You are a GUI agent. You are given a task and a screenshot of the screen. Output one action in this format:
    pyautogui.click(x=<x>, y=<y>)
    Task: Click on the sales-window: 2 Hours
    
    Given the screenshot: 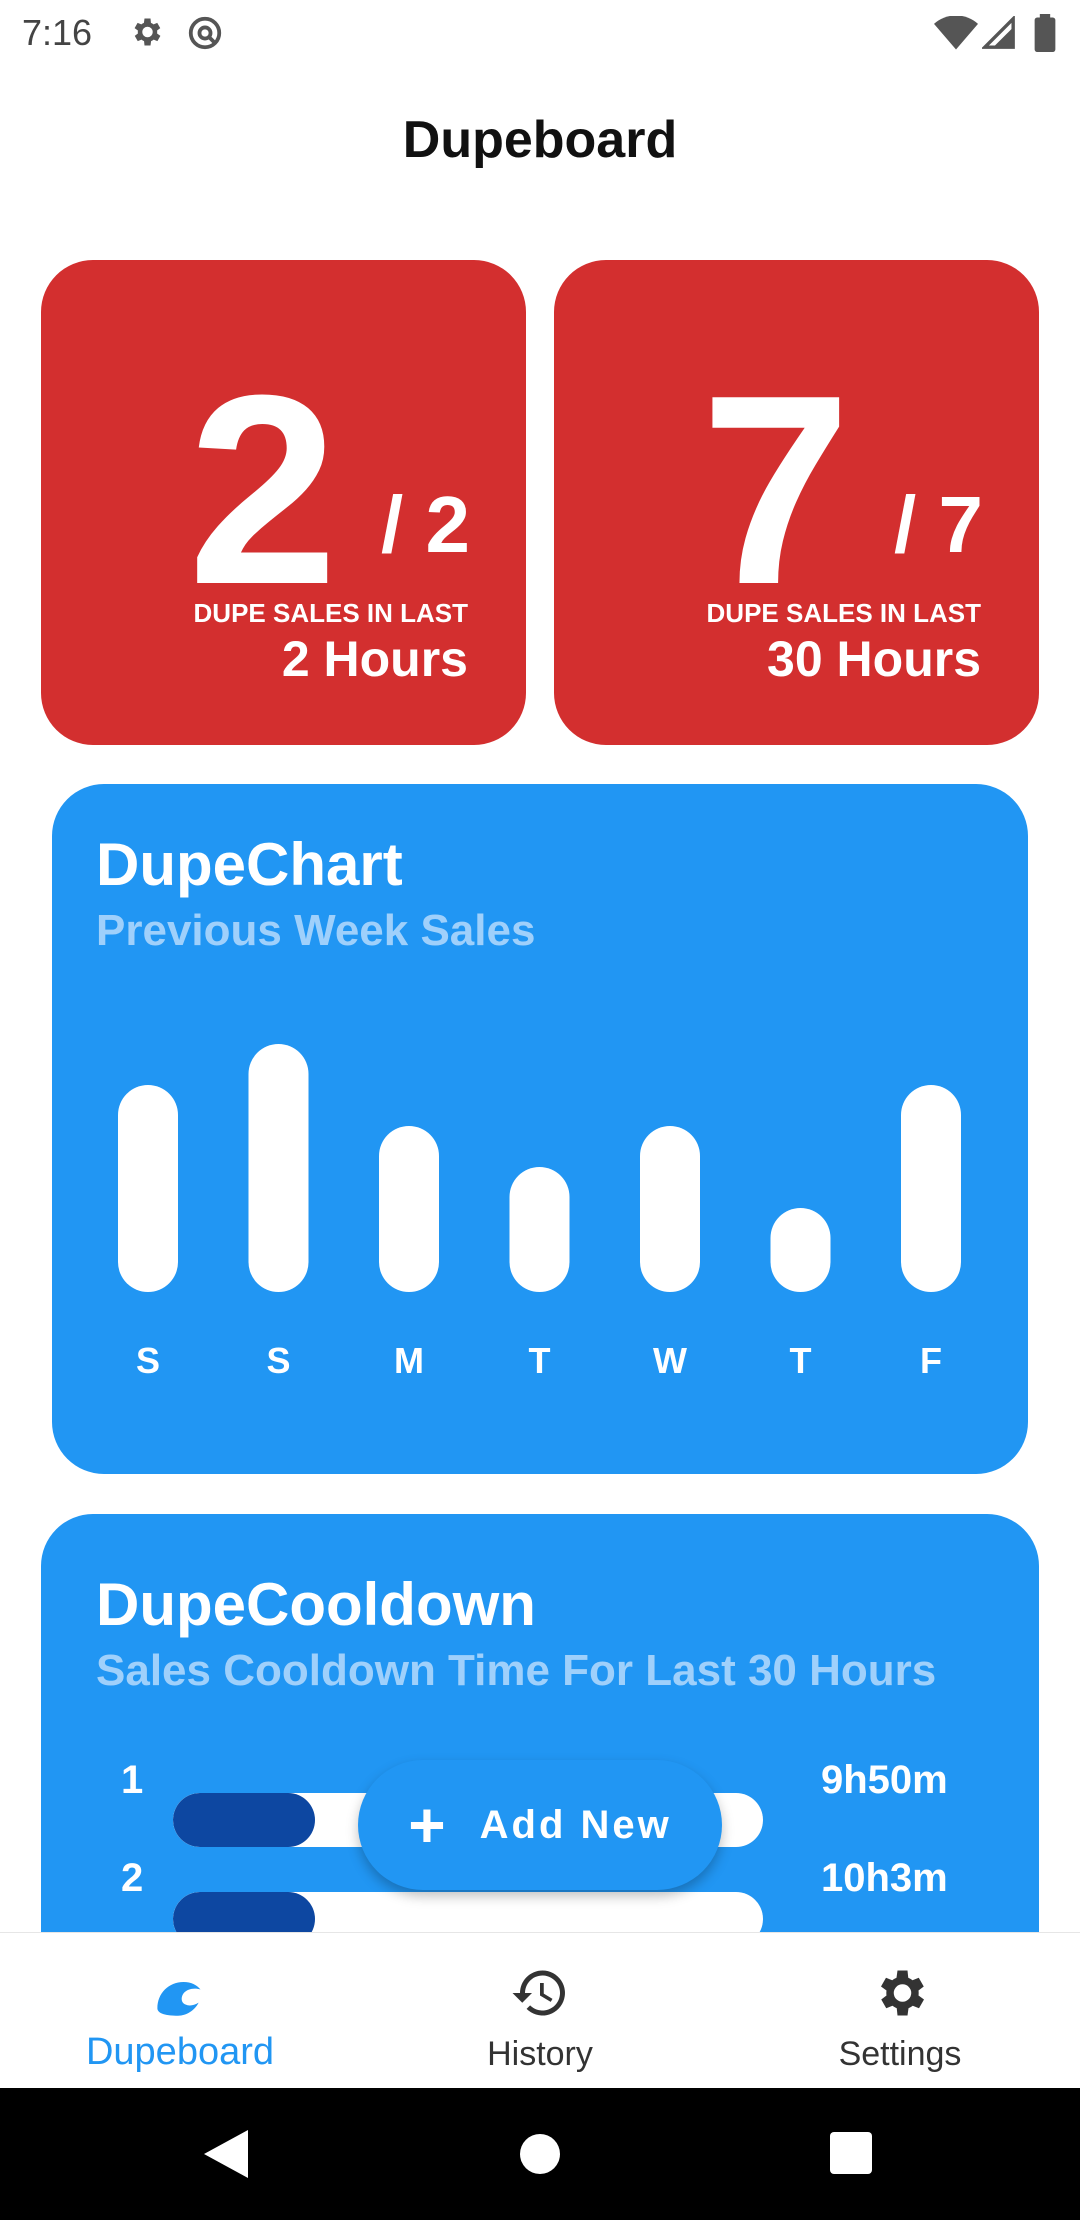 What is the action you would take?
    pyautogui.click(x=374, y=659)
    